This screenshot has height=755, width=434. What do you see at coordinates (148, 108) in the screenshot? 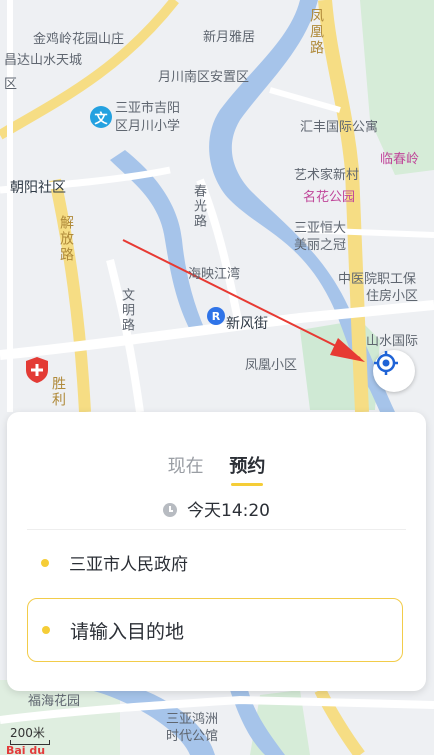
I see `map-label: 三亚市吉阳` at bounding box center [148, 108].